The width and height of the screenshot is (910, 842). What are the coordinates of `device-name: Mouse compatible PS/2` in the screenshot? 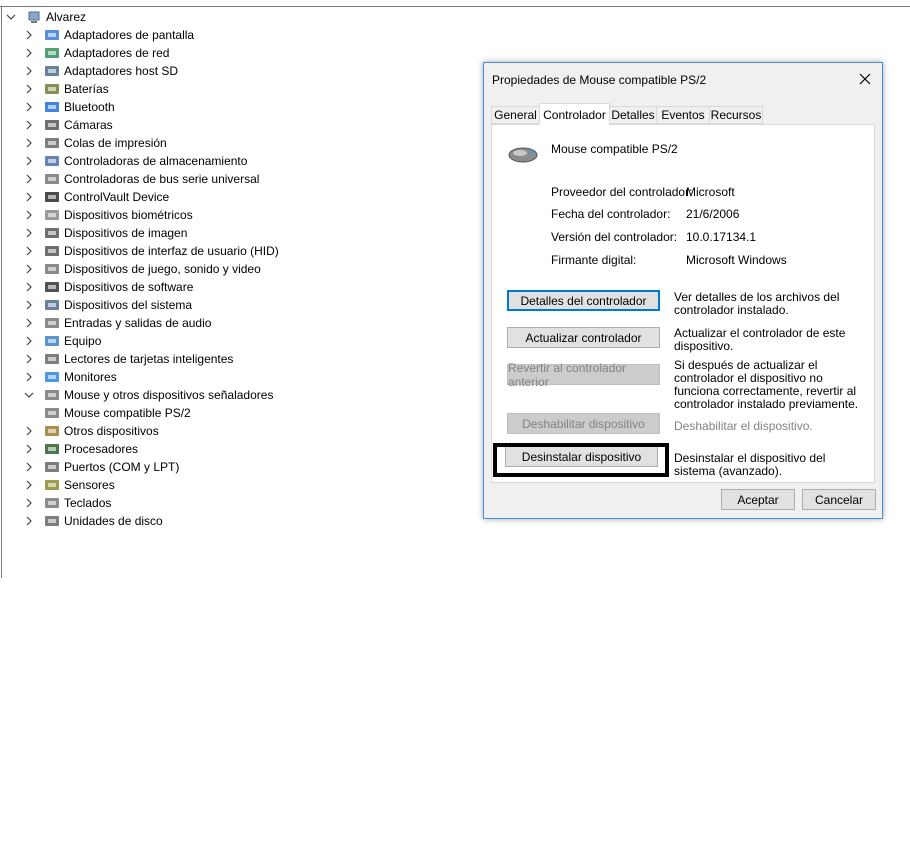 It's located at (614, 149).